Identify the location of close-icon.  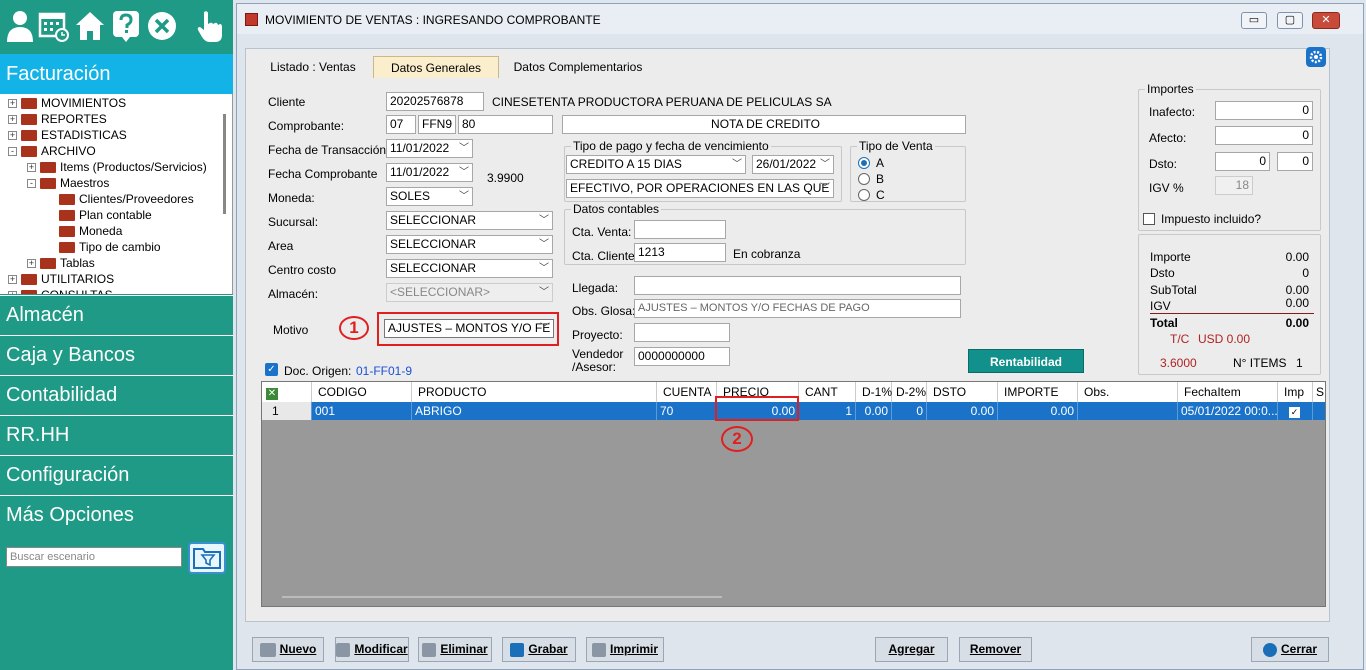
(162, 26).